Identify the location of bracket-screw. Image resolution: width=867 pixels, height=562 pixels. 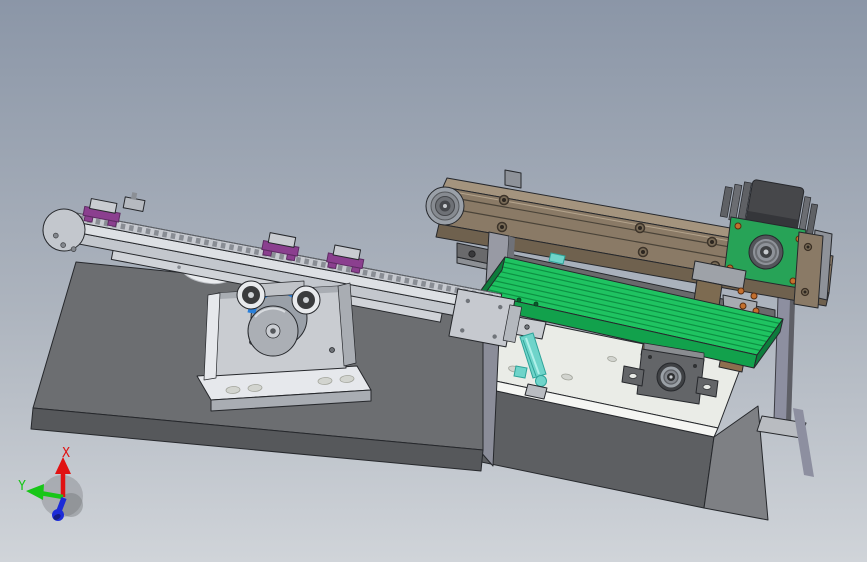
(527, 327).